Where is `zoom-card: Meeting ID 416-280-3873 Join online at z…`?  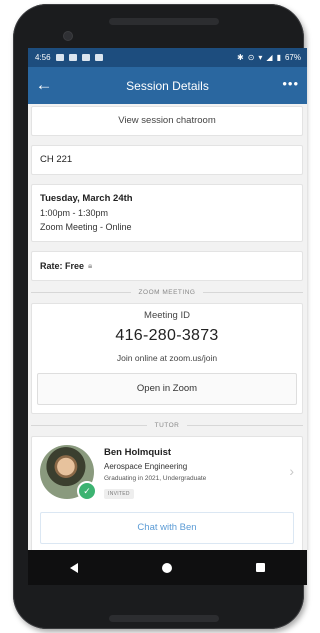 zoom-card: Meeting ID 416-280-3873 Join online at z… is located at coordinates (167, 358).